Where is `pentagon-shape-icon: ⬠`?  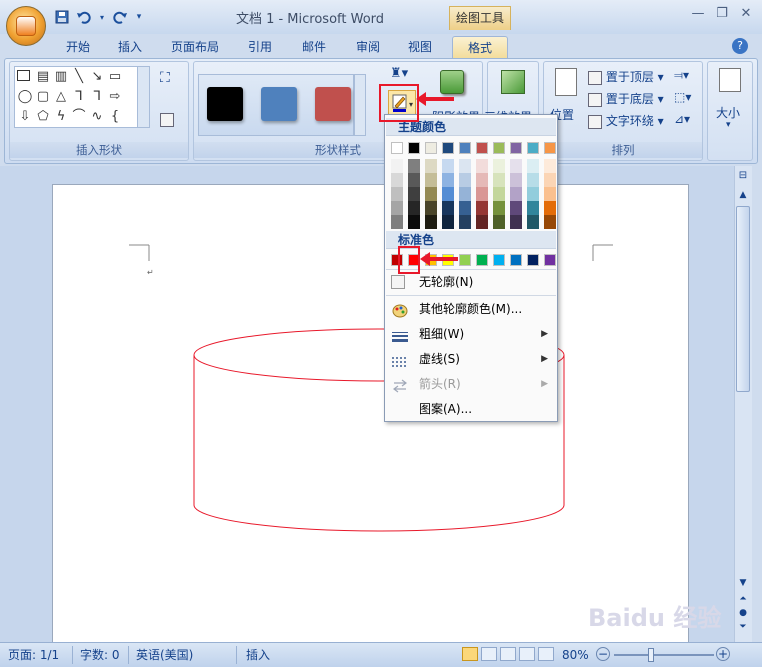 pentagon-shape-icon: ⬠ is located at coordinates (43, 117).